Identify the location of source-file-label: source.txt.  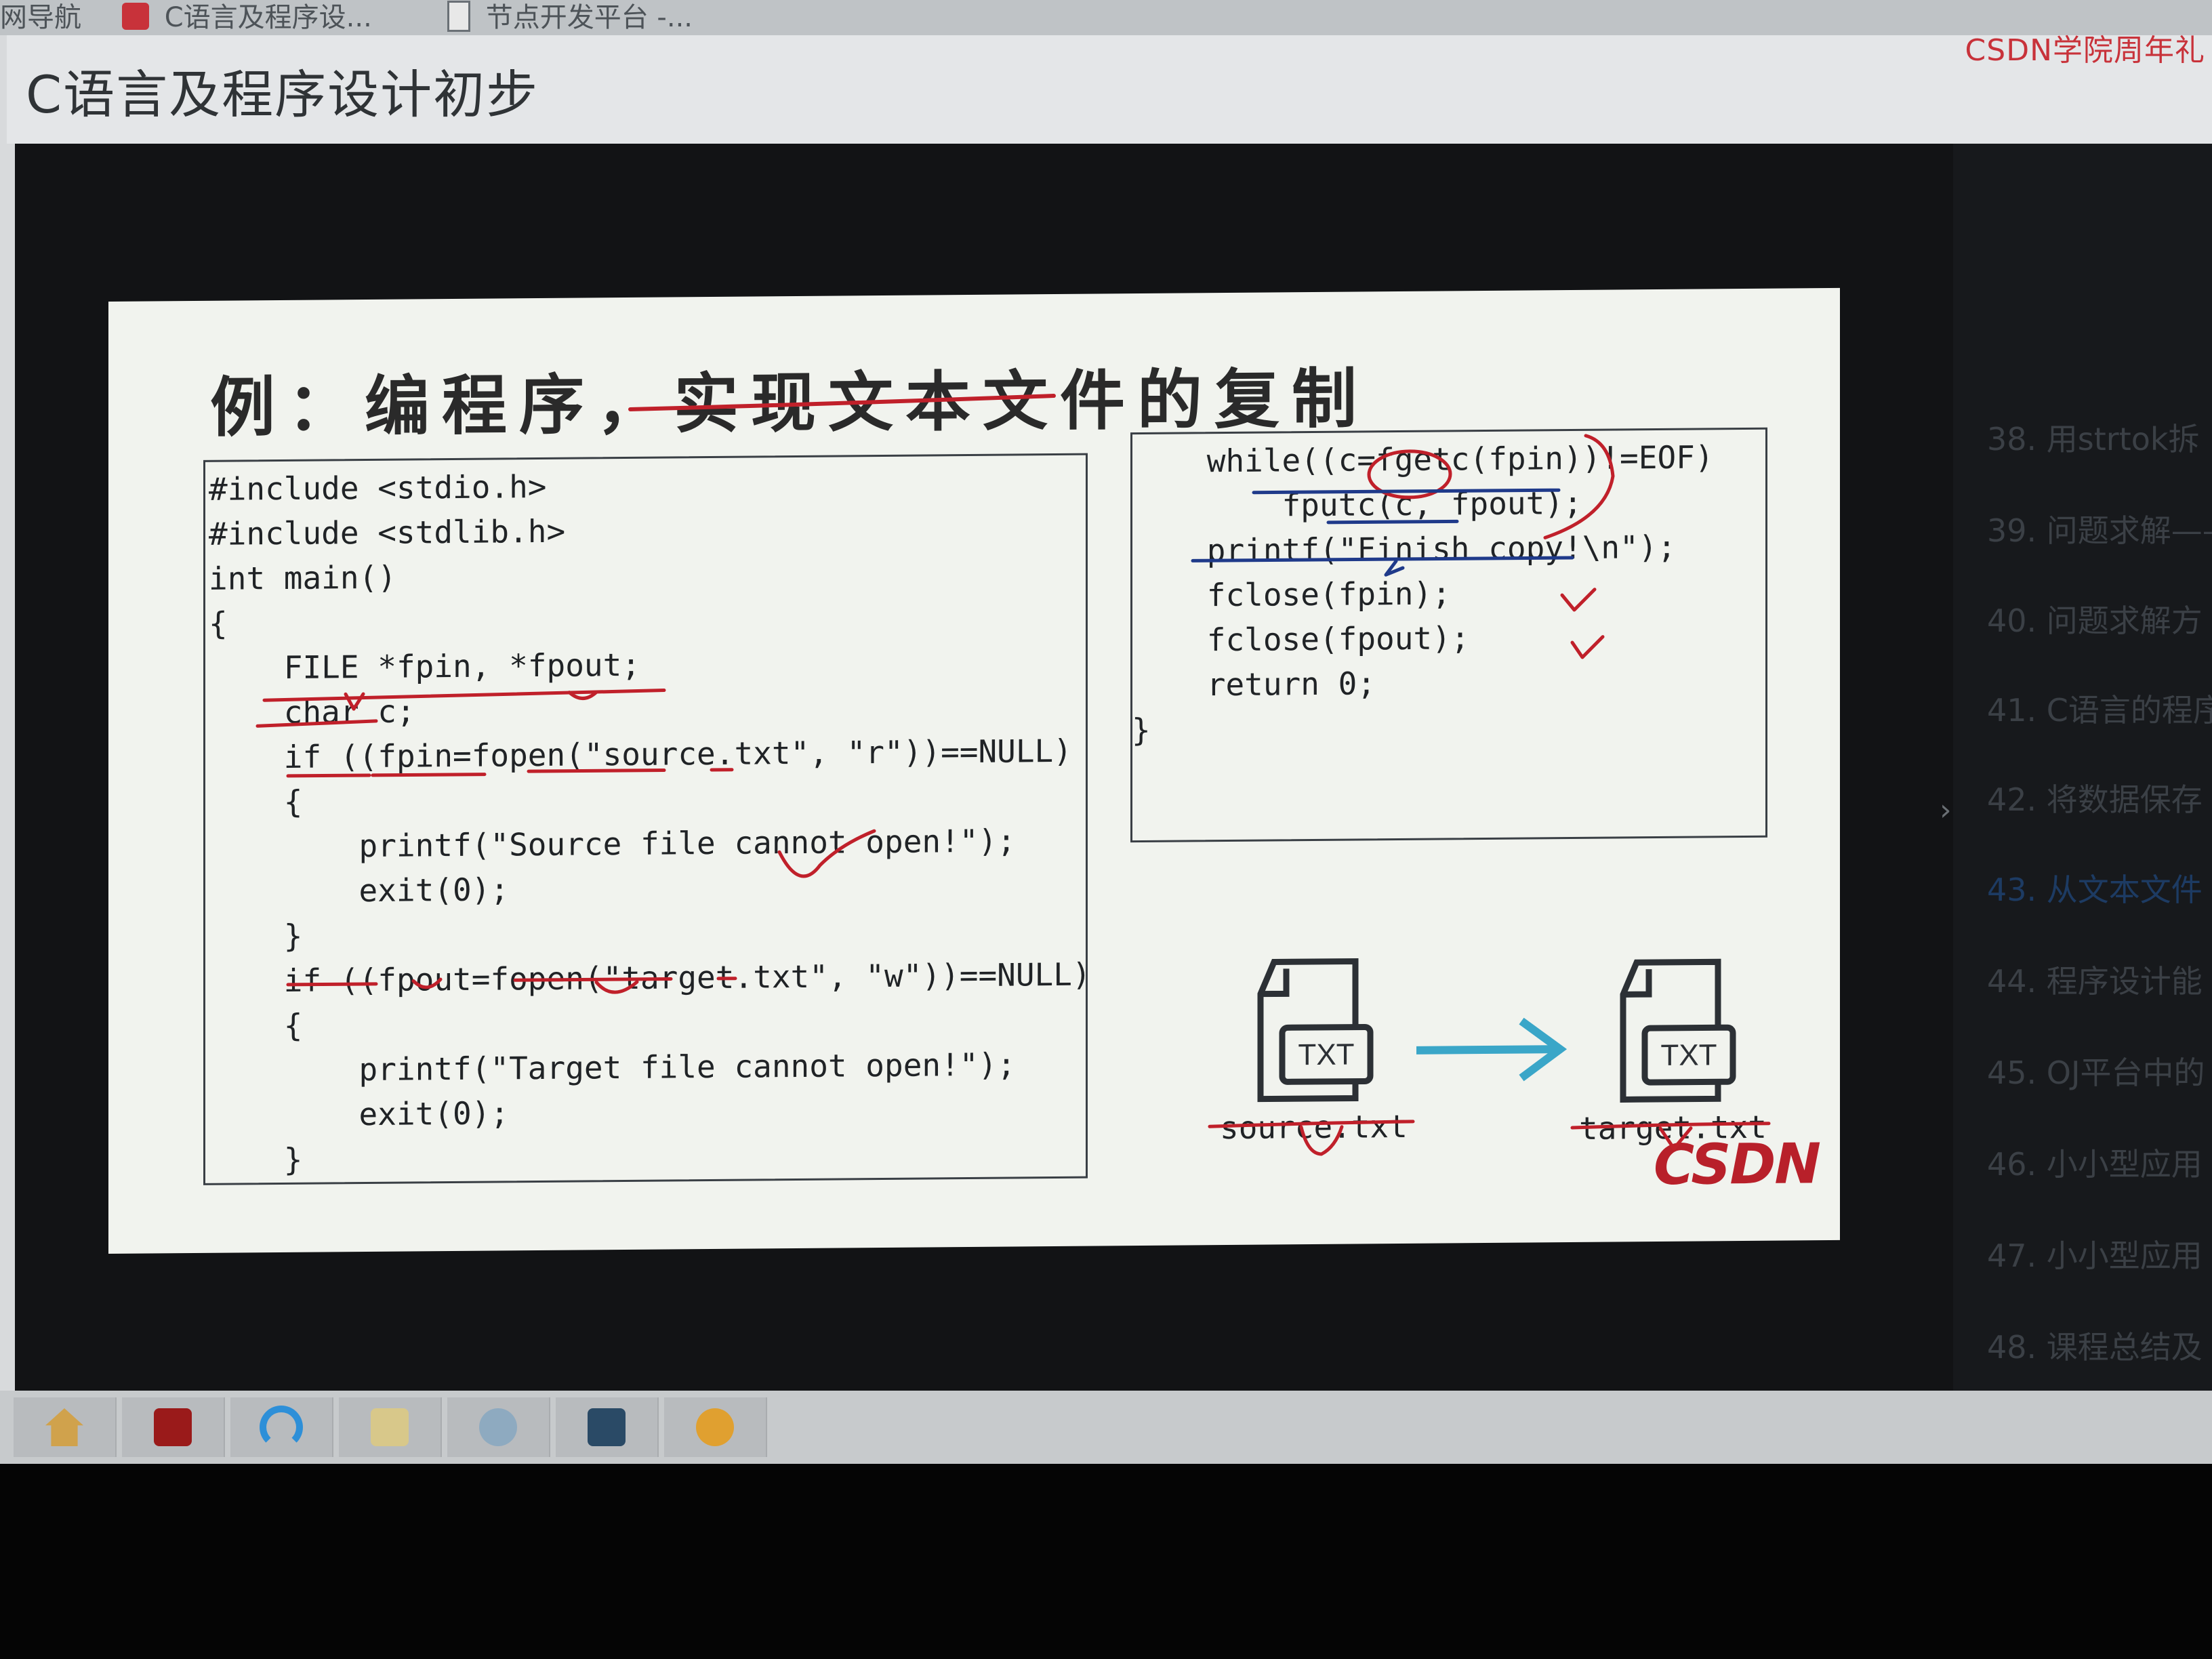
(1314, 1127).